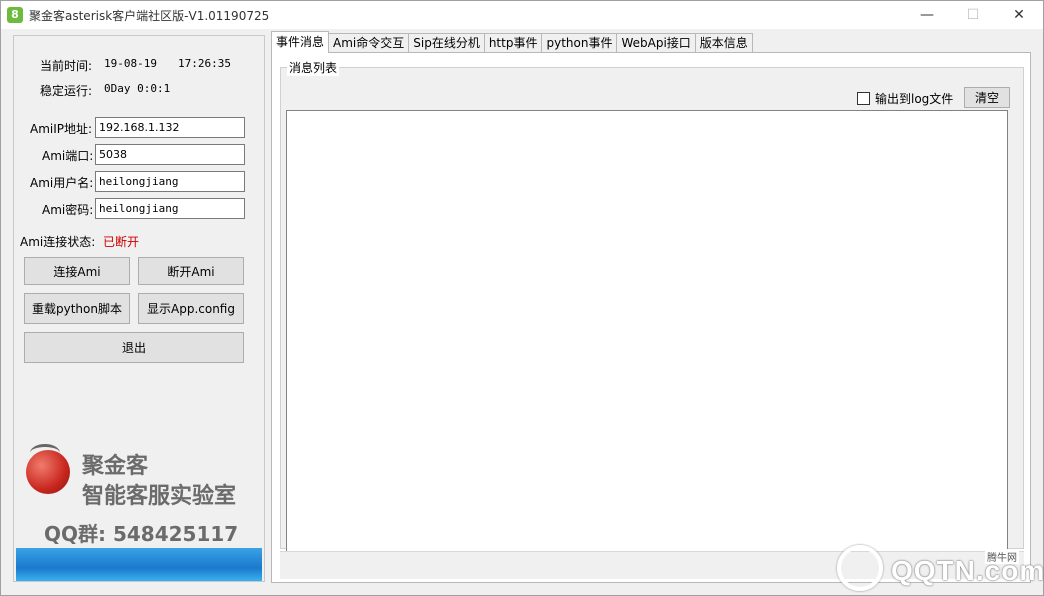  Describe the element at coordinates (121, 242) in the screenshot. I see `ami-status-value: 已断开` at that location.